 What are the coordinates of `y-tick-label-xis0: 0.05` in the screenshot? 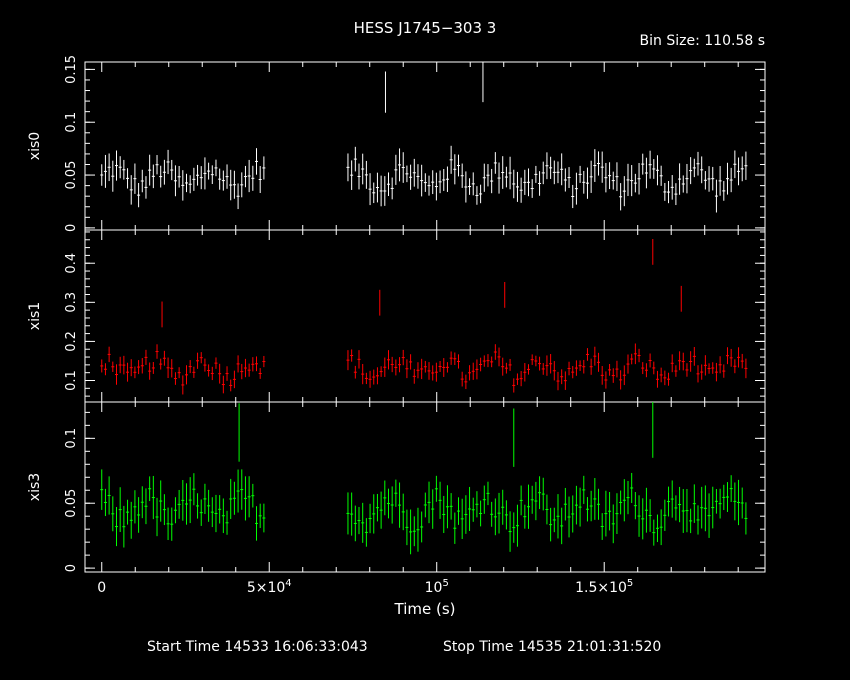 It's located at (71, 175).